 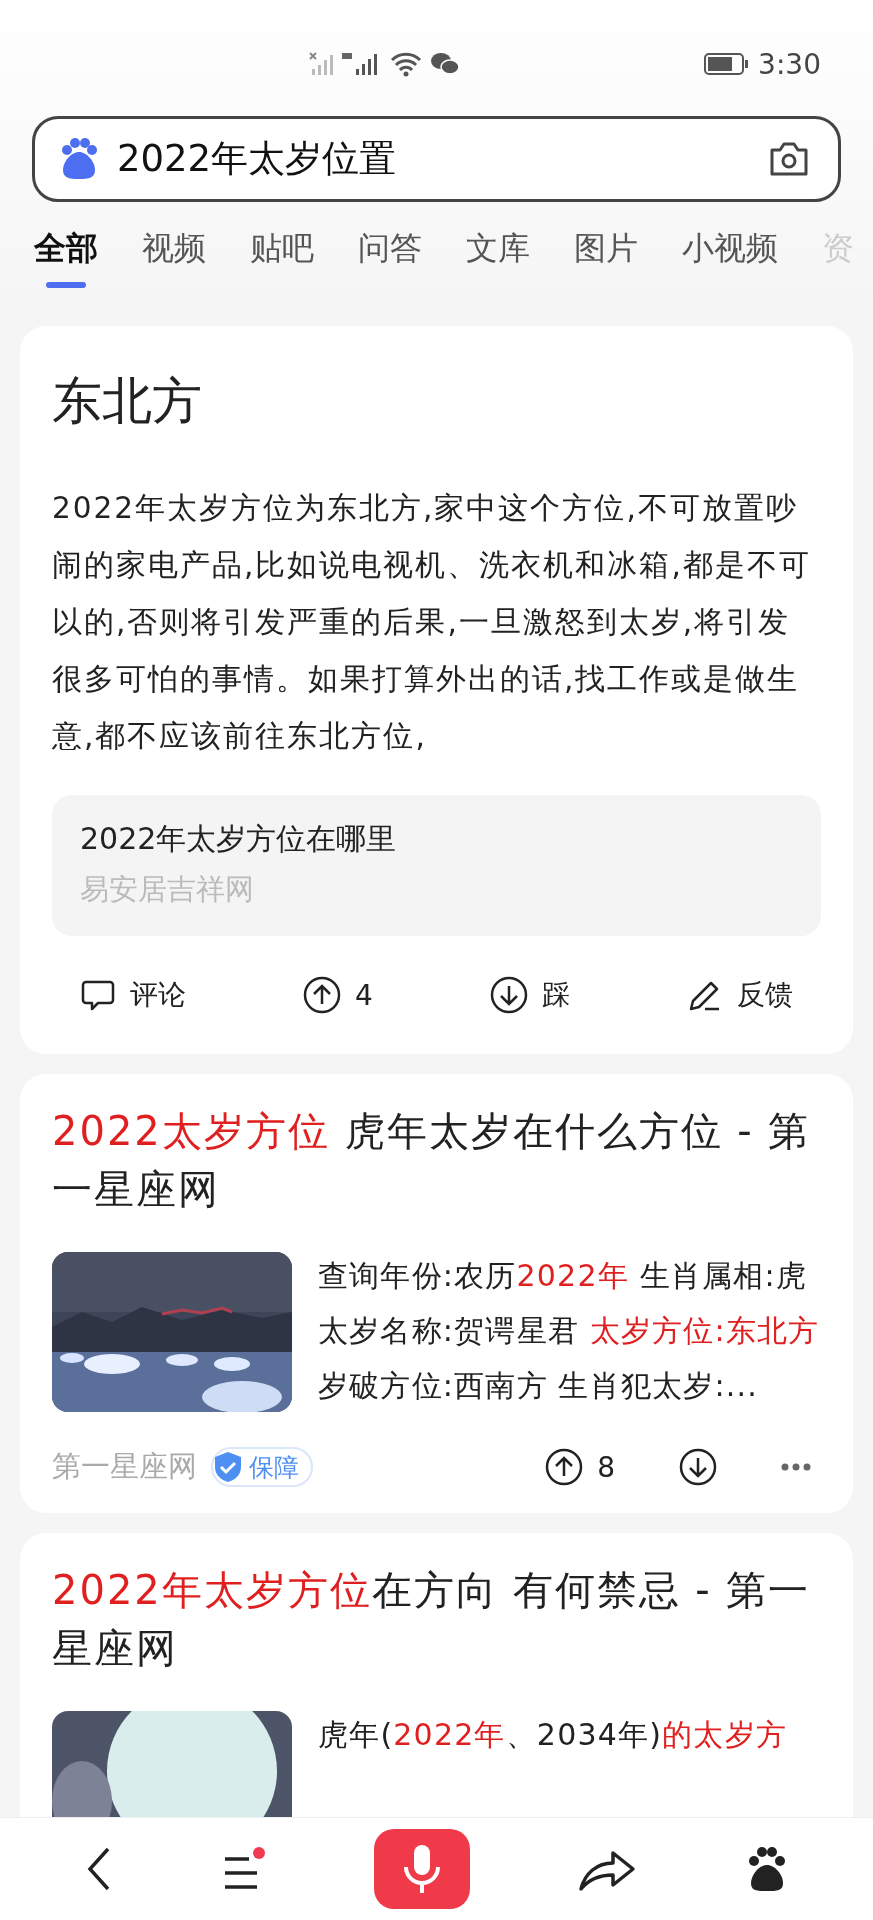 What do you see at coordinates (282, 248) in the screenshot?
I see `tab: 贴吧` at bounding box center [282, 248].